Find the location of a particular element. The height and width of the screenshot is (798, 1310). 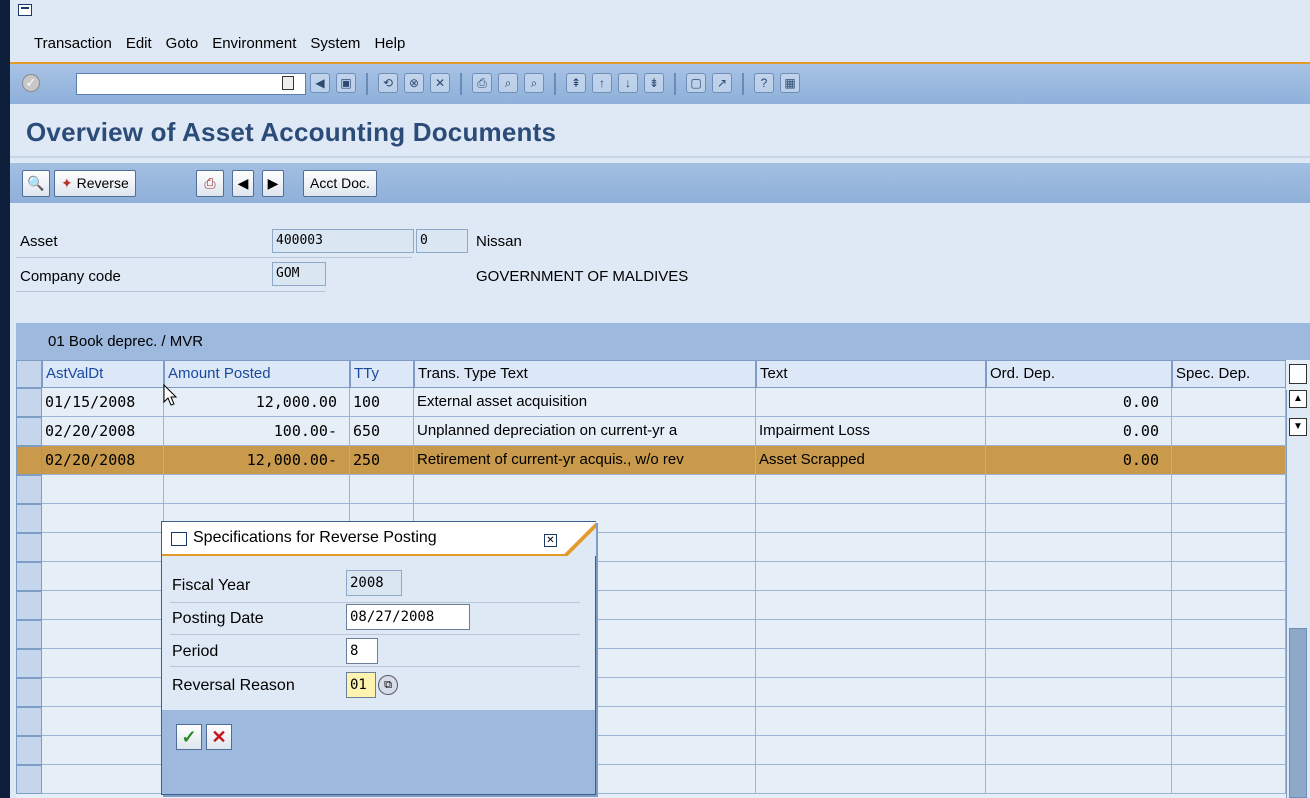

exit-icon: ⊗ is located at coordinates (414, 83).